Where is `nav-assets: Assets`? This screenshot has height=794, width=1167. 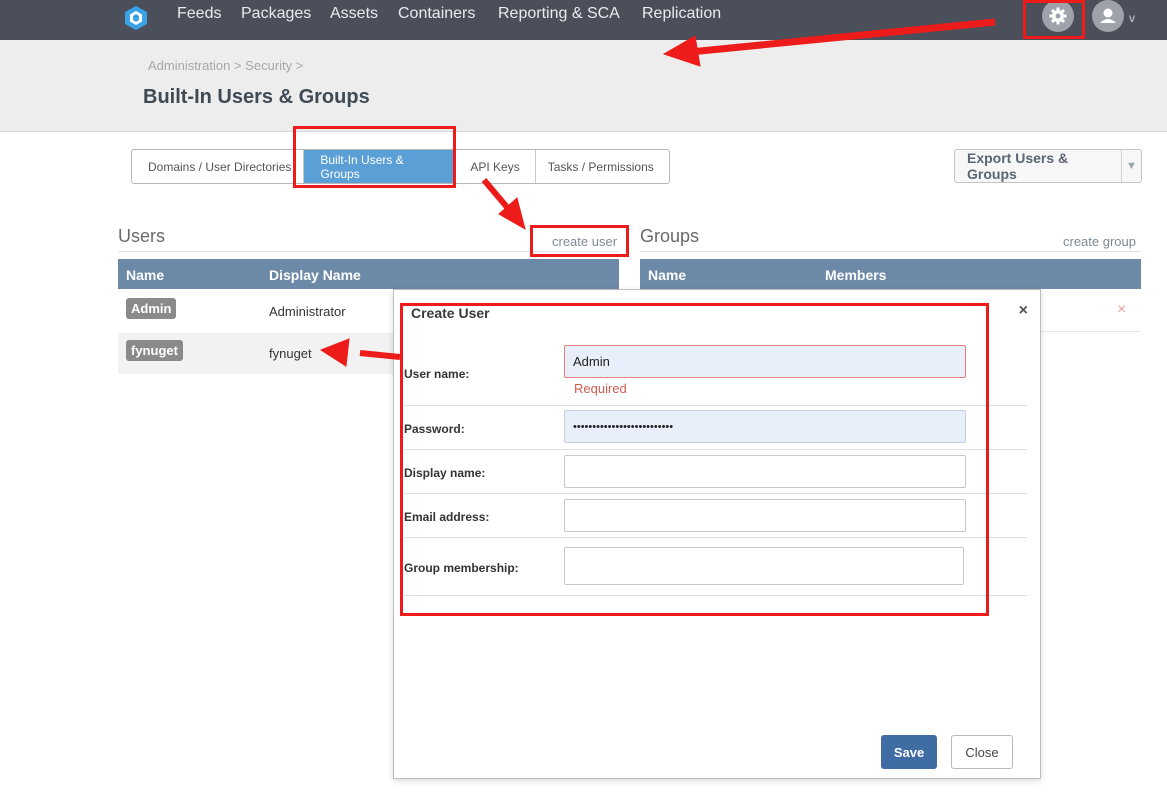 nav-assets: Assets is located at coordinates (354, 14).